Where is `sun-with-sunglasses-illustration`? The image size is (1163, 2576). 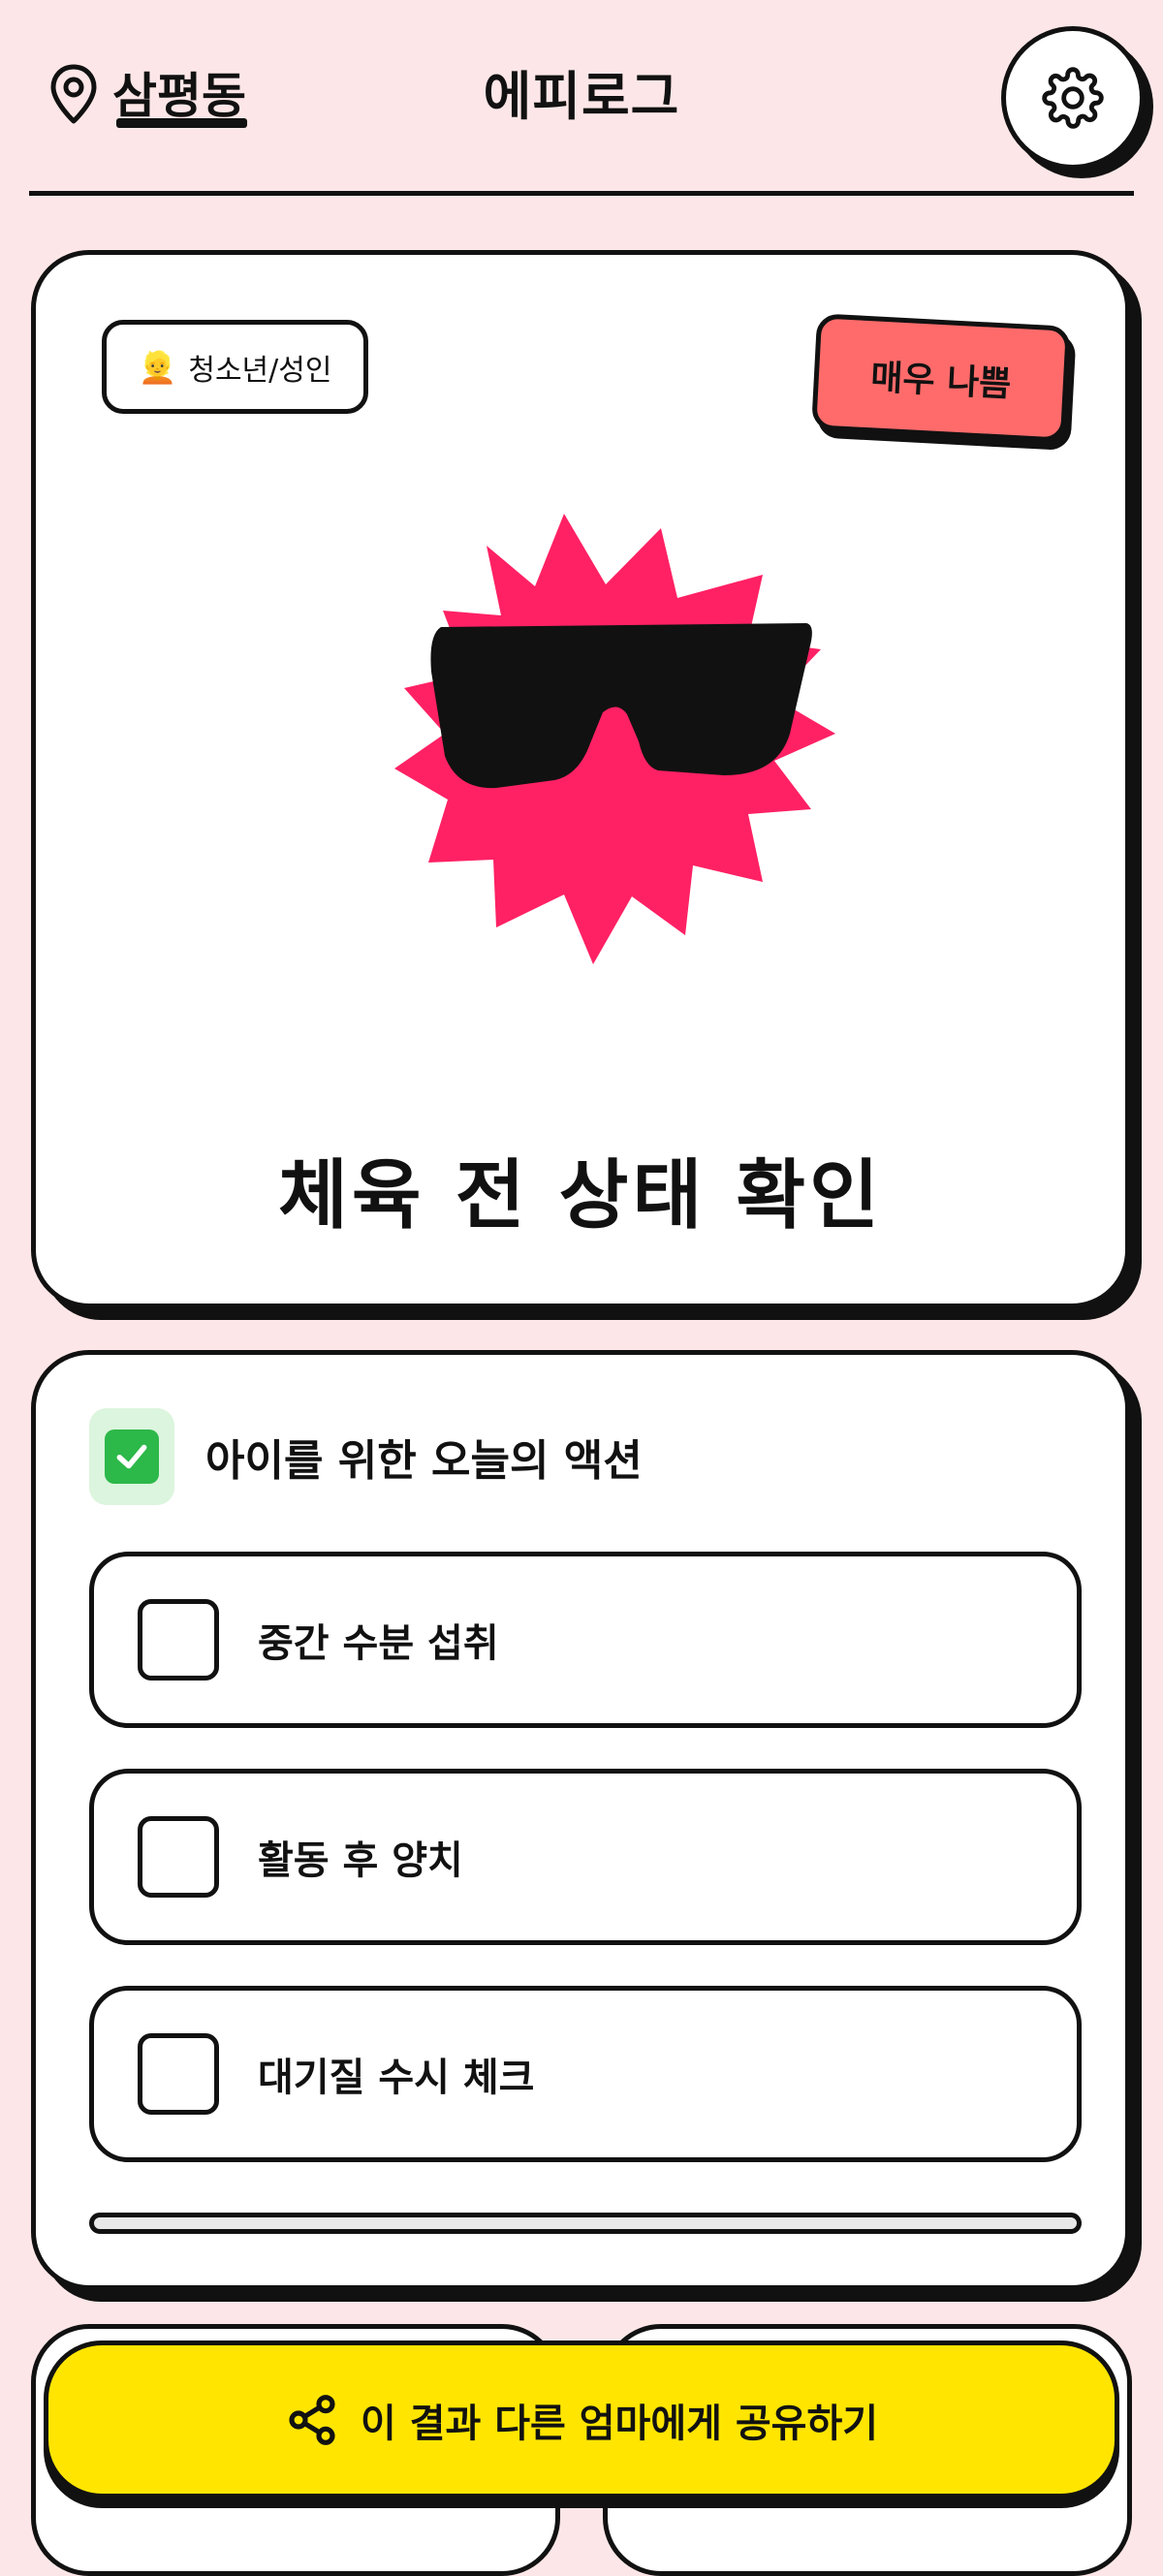 sun-with-sunglasses-illustration is located at coordinates (614, 739).